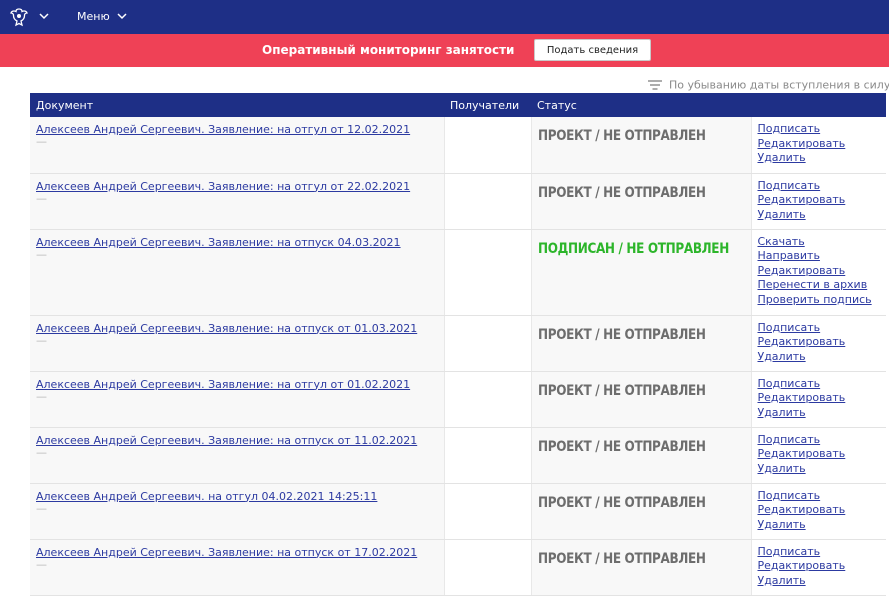  I want to click on status-badge: ПОДПИСАН / НЕ ОТПРАВЛЕН, so click(633, 248).